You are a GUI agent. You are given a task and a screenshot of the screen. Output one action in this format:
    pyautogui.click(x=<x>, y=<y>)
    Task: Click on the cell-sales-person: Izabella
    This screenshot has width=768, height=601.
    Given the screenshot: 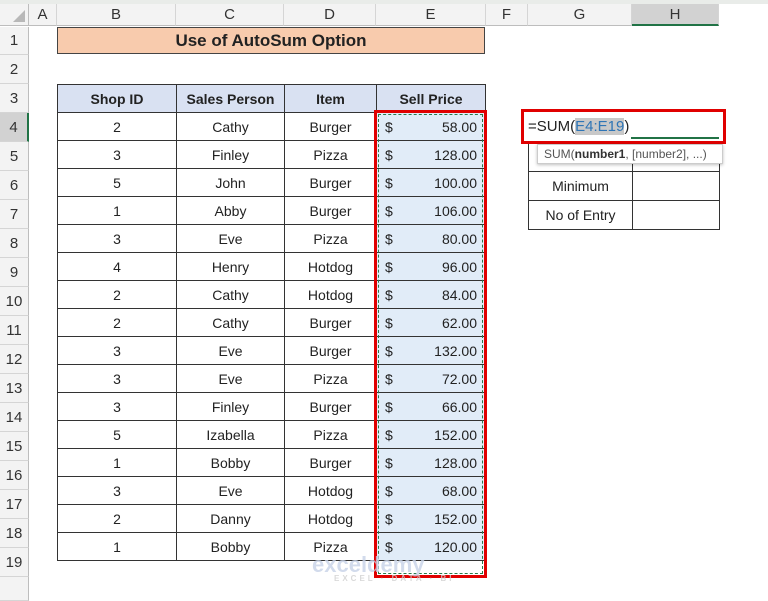 What is the action you would take?
    pyautogui.click(x=230, y=434)
    